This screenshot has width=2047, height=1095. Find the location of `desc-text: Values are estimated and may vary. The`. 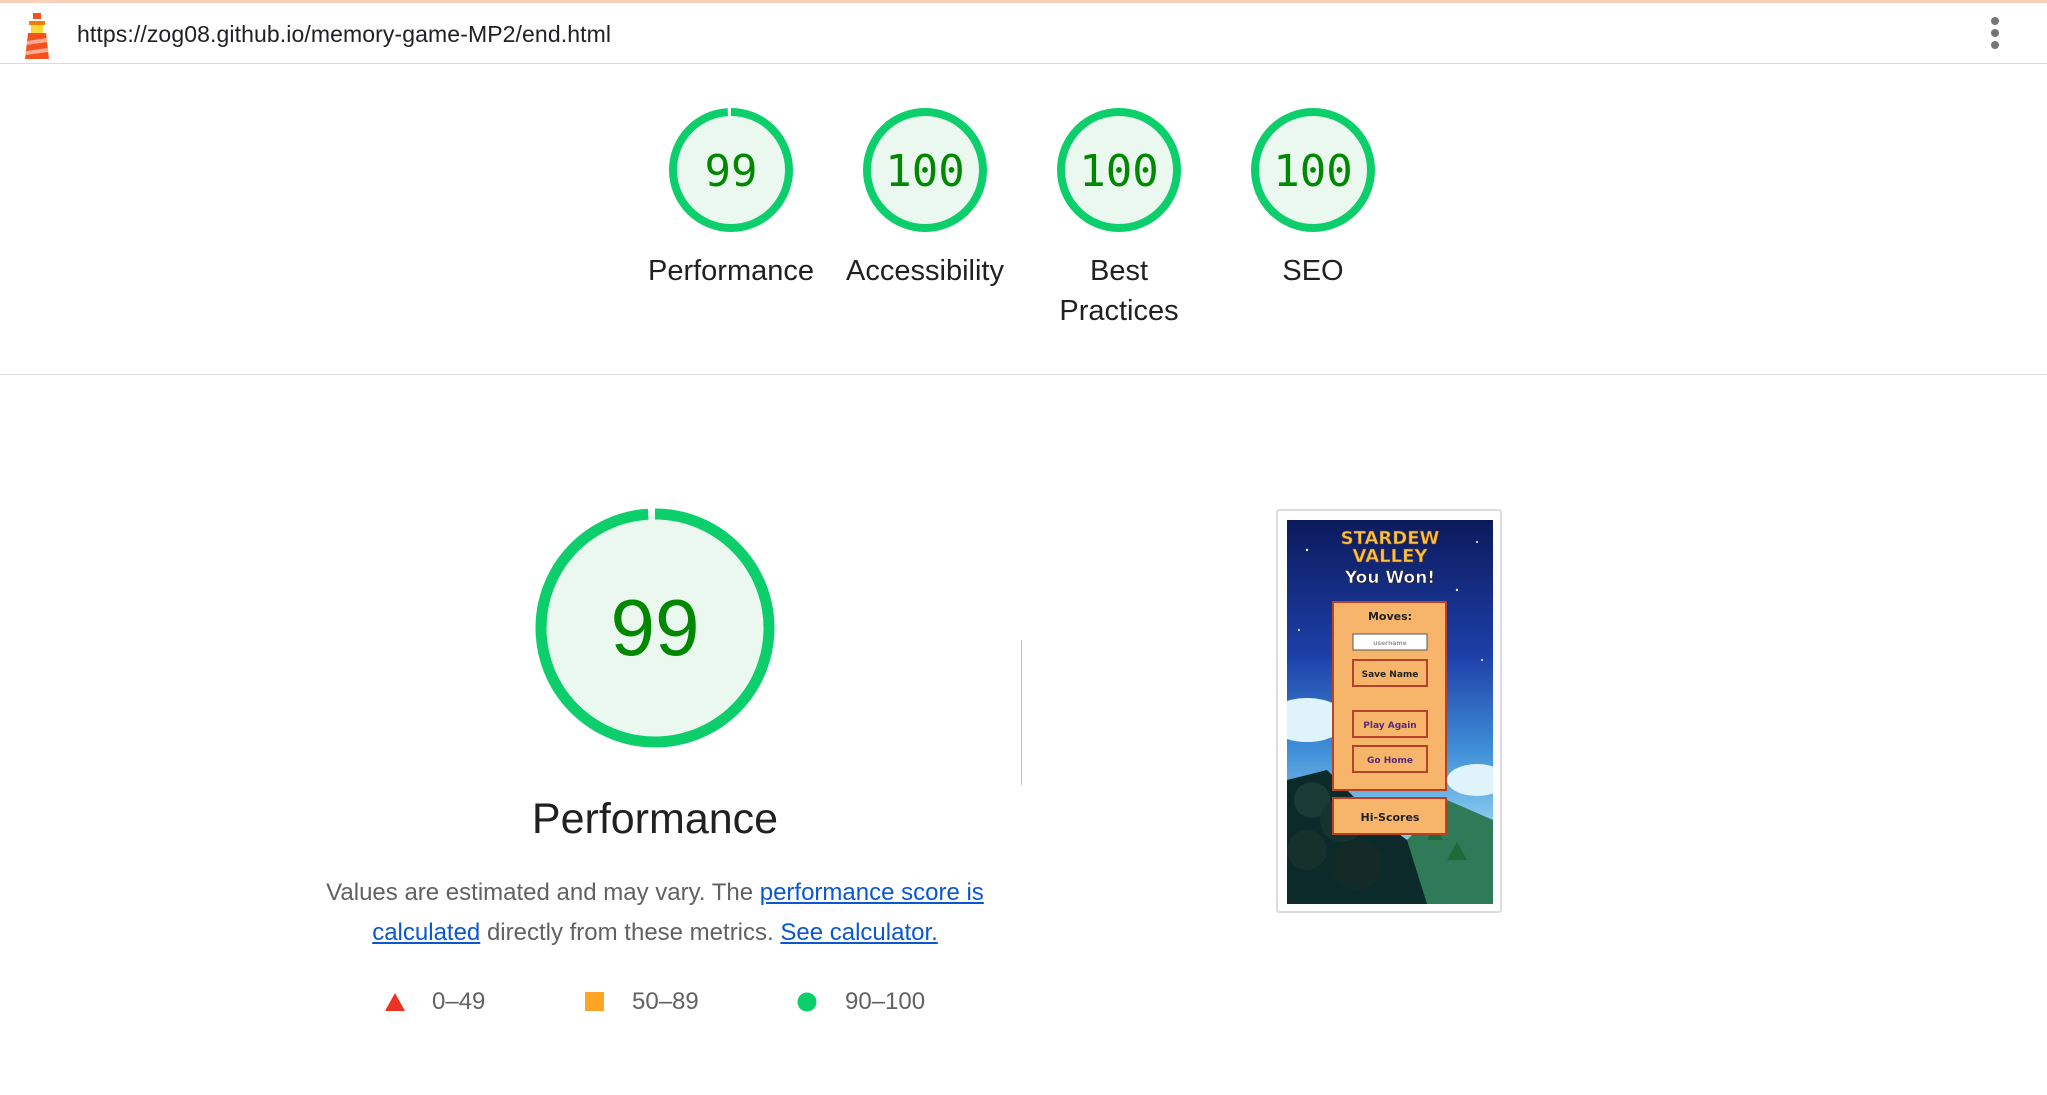

desc-text: Values are estimated and may vary. The is located at coordinates (543, 892).